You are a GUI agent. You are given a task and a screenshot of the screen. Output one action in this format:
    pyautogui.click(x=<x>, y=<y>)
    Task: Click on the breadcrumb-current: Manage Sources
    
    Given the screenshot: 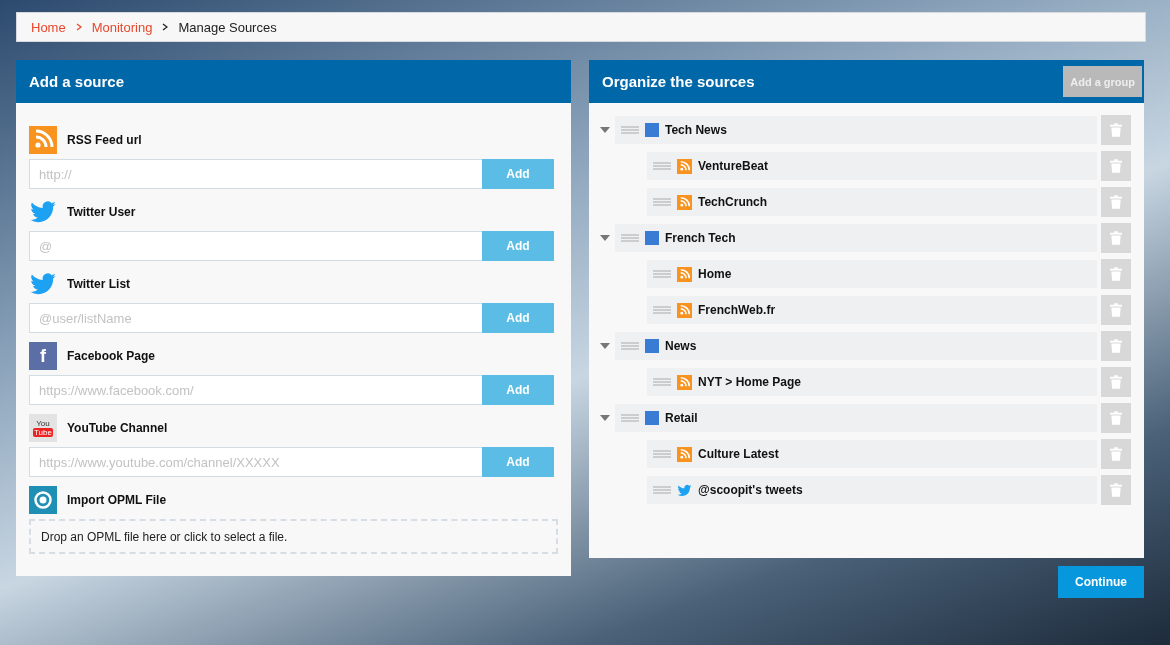 What is the action you would take?
    pyautogui.click(x=227, y=27)
    